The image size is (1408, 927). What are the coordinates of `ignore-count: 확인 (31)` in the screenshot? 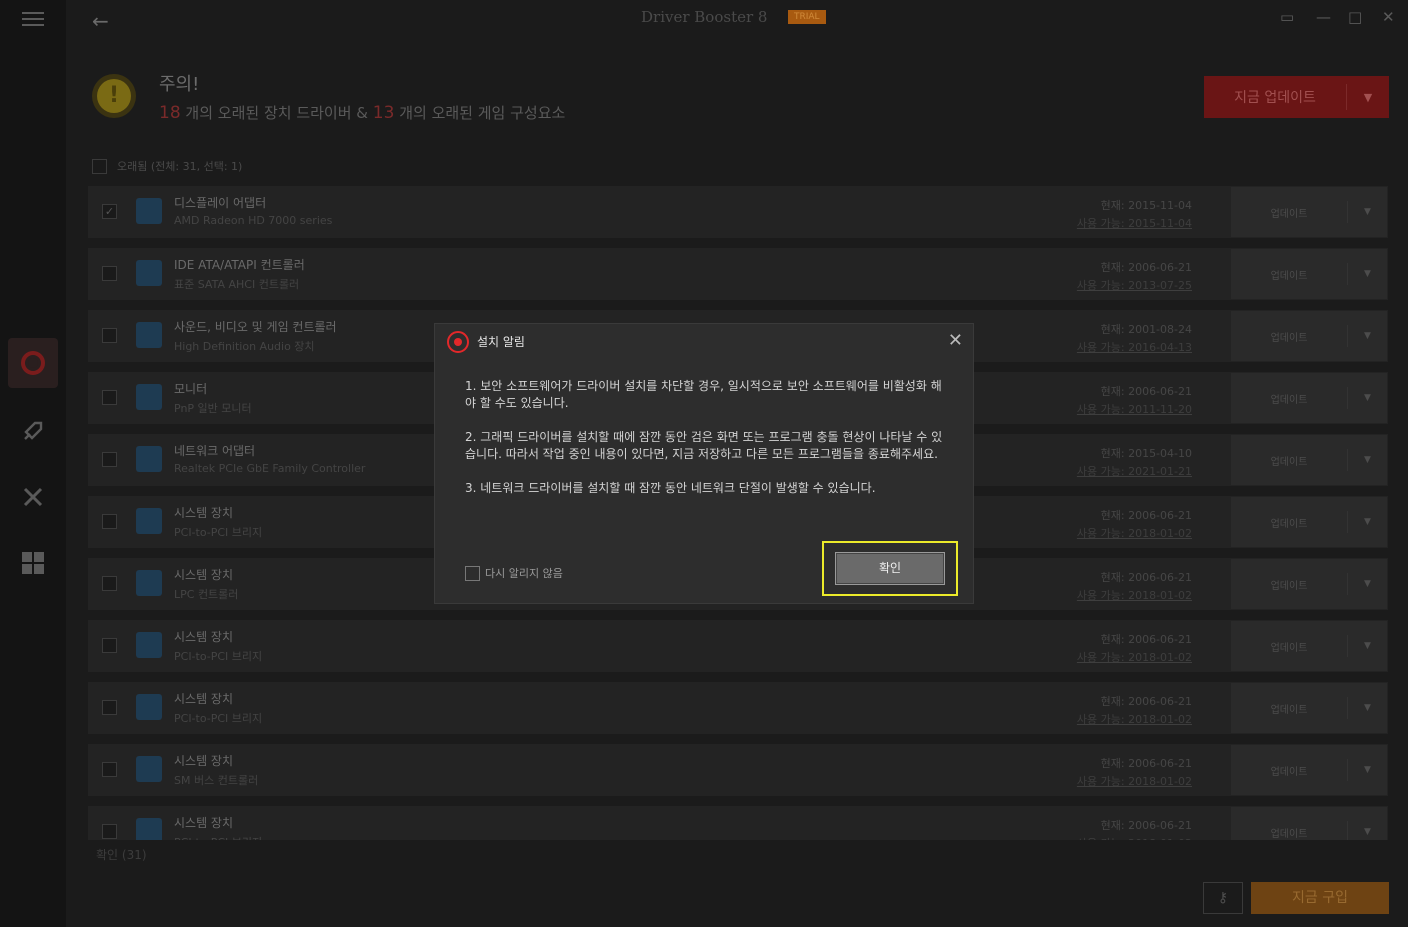 It's located at (121, 854).